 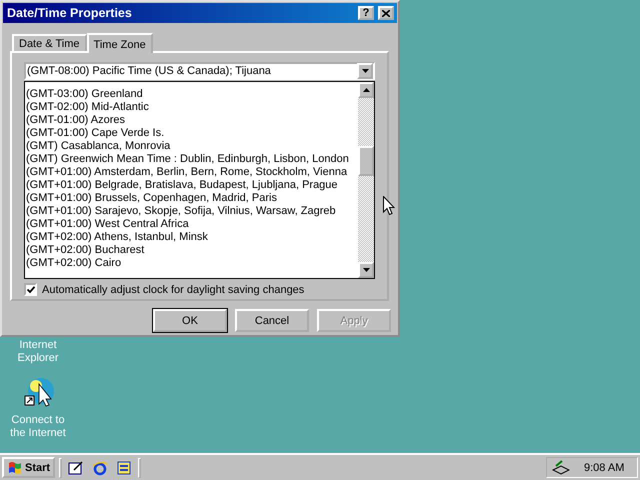 What do you see at coordinates (191, 185) in the screenshot?
I see `timezone-option: (GMT+01:00) Belgrade, Bratislava, Budapest, Ljubljana, Prague` at bounding box center [191, 185].